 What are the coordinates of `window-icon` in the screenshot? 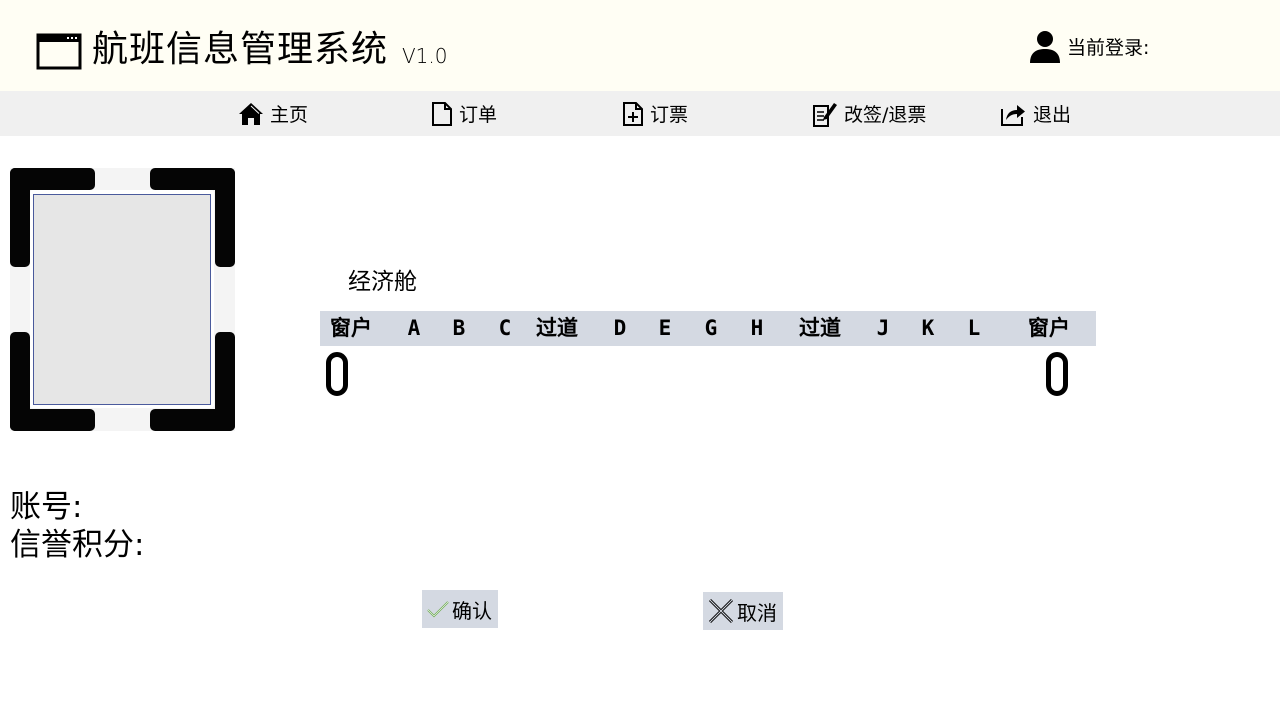 It's located at (59, 51).